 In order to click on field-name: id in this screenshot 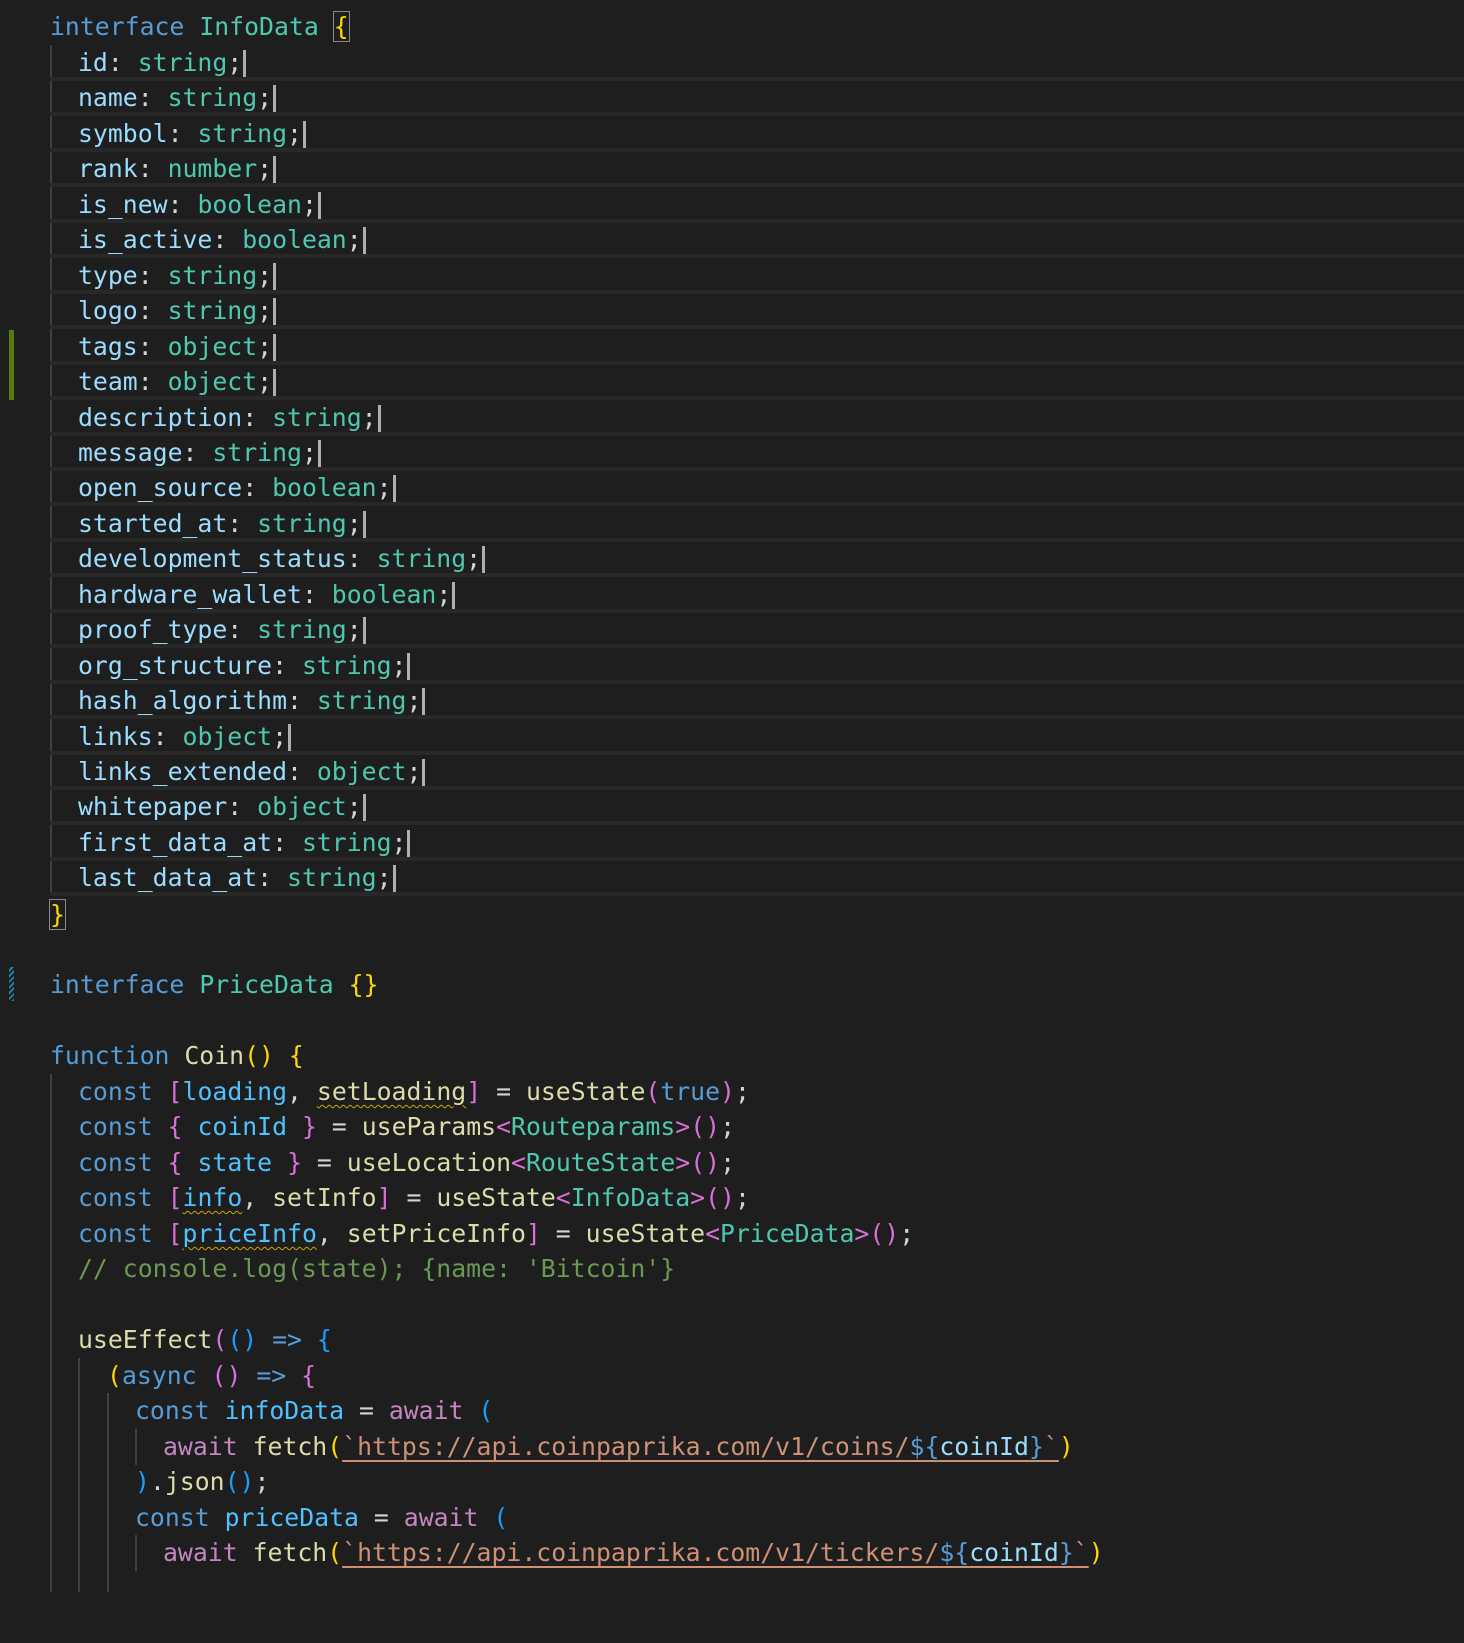, I will do `click(93, 62)`.